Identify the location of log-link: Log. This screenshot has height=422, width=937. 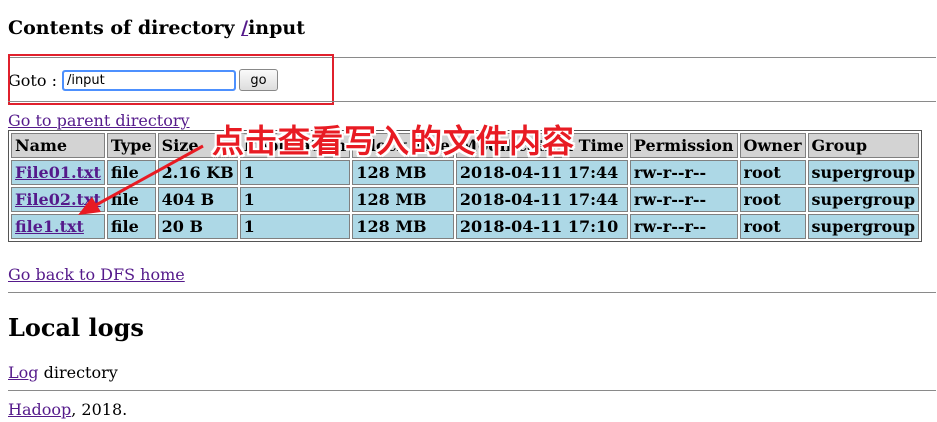
(23, 372).